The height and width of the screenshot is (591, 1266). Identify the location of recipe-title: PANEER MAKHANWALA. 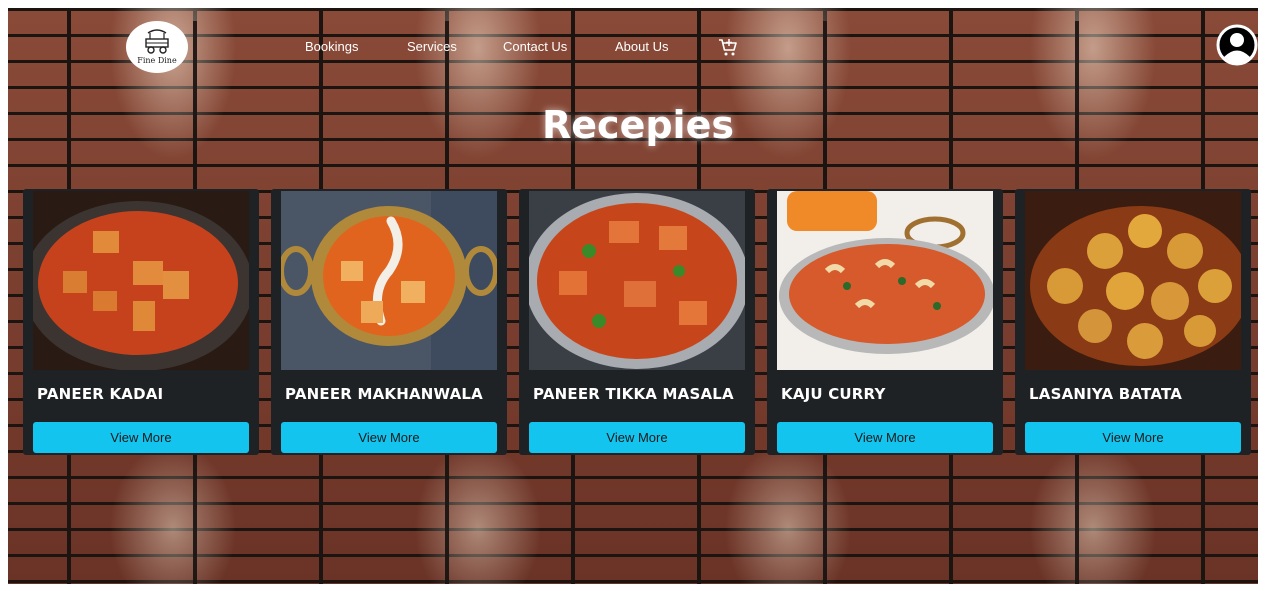
(384, 394).